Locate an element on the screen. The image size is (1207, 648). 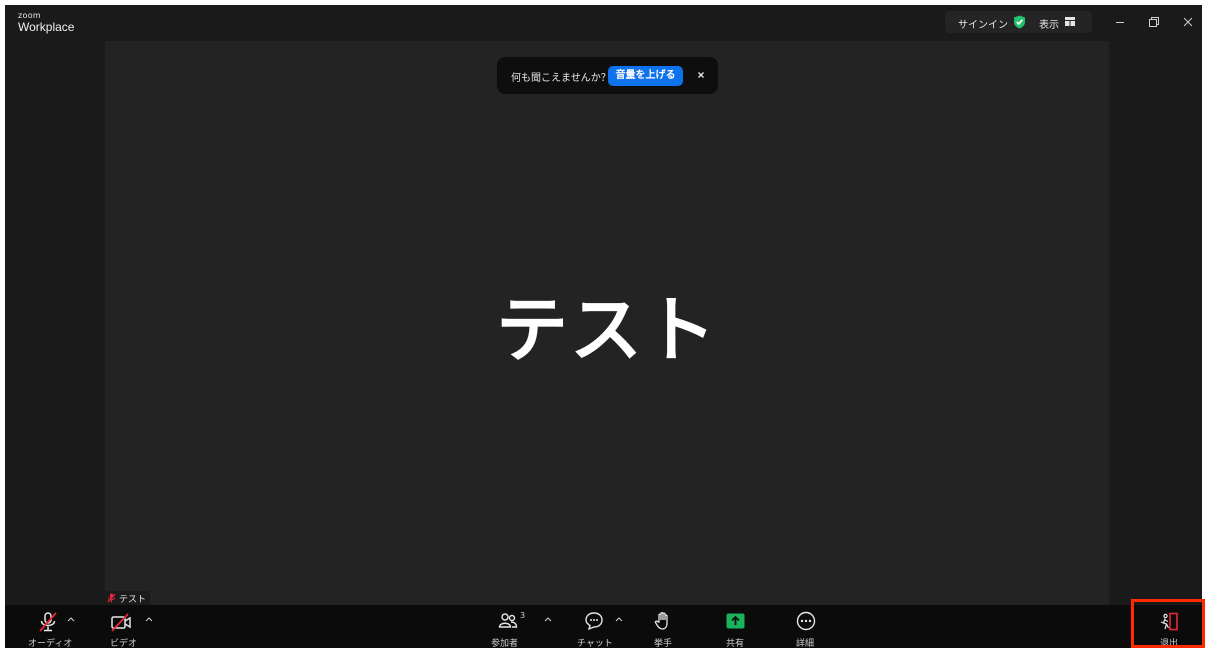
toast-close-icon is located at coordinates (701, 75).